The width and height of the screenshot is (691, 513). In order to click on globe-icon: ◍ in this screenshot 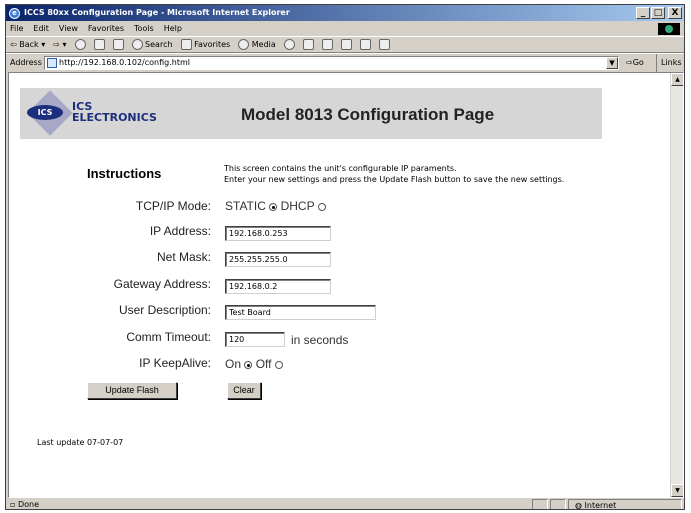, I will do `click(578, 505)`.